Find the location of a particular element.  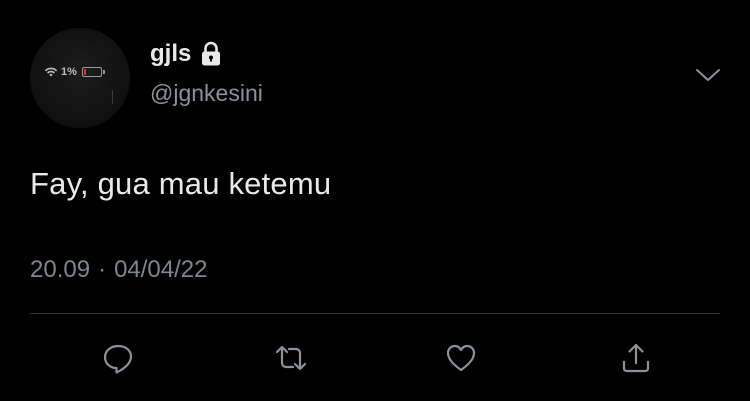

retweet-button is located at coordinates (291, 358).